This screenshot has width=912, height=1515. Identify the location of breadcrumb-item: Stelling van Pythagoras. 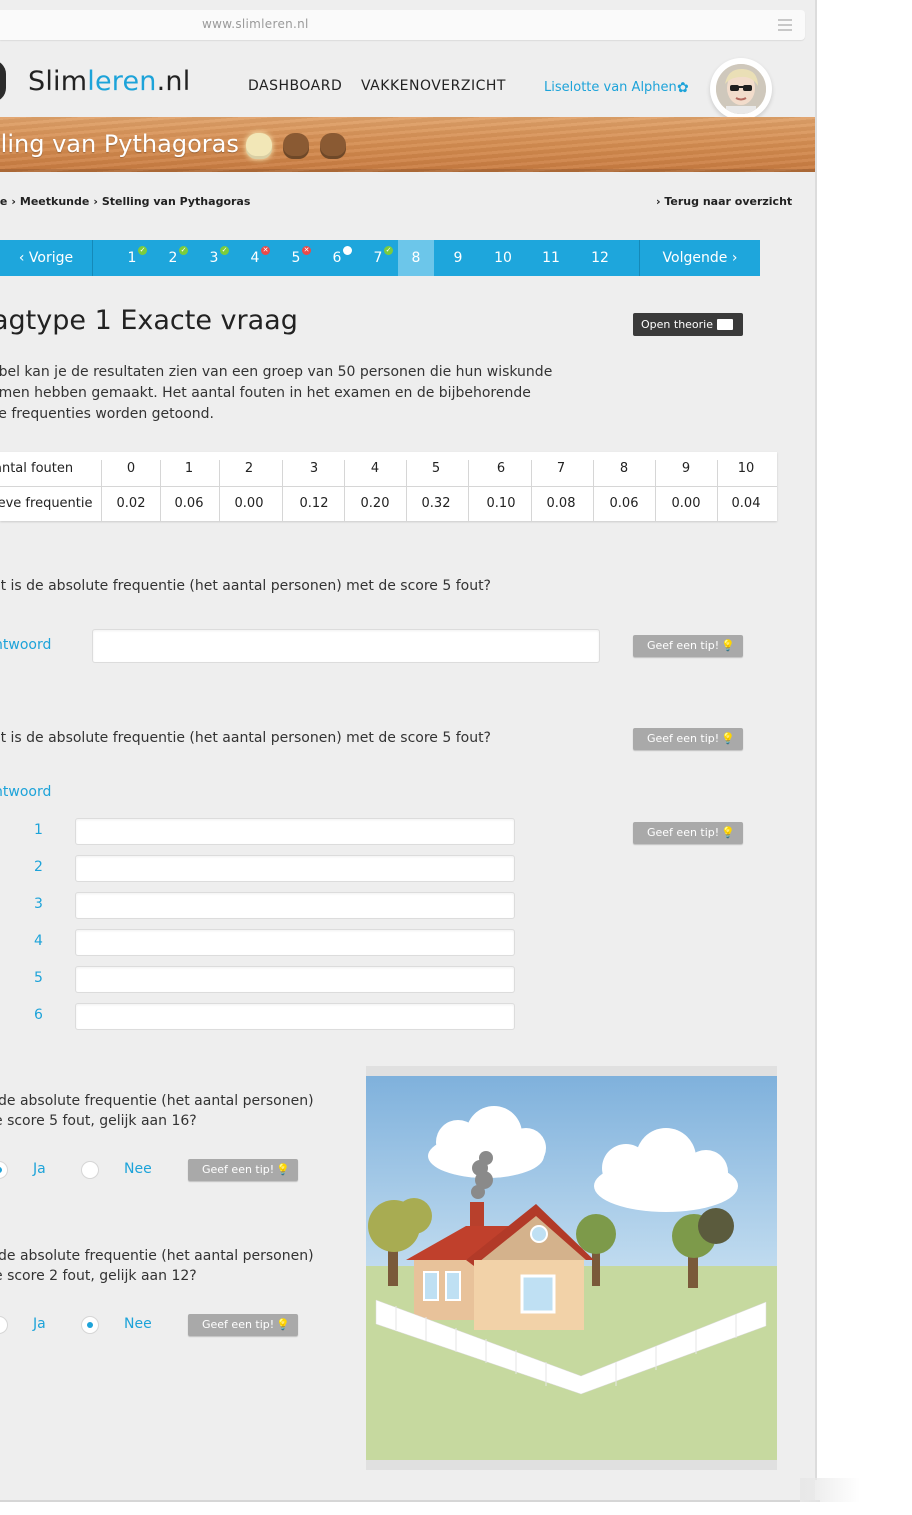
(176, 201).